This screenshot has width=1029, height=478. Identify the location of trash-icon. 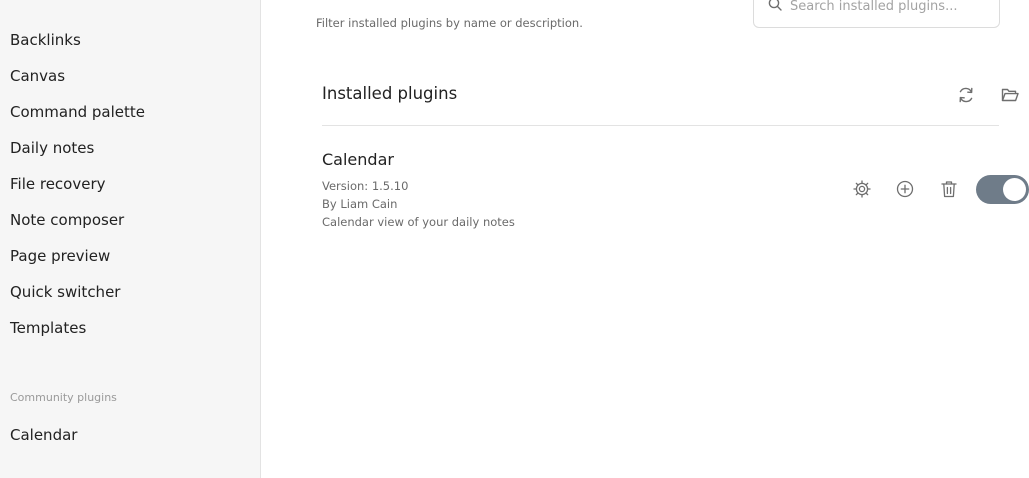
(949, 189).